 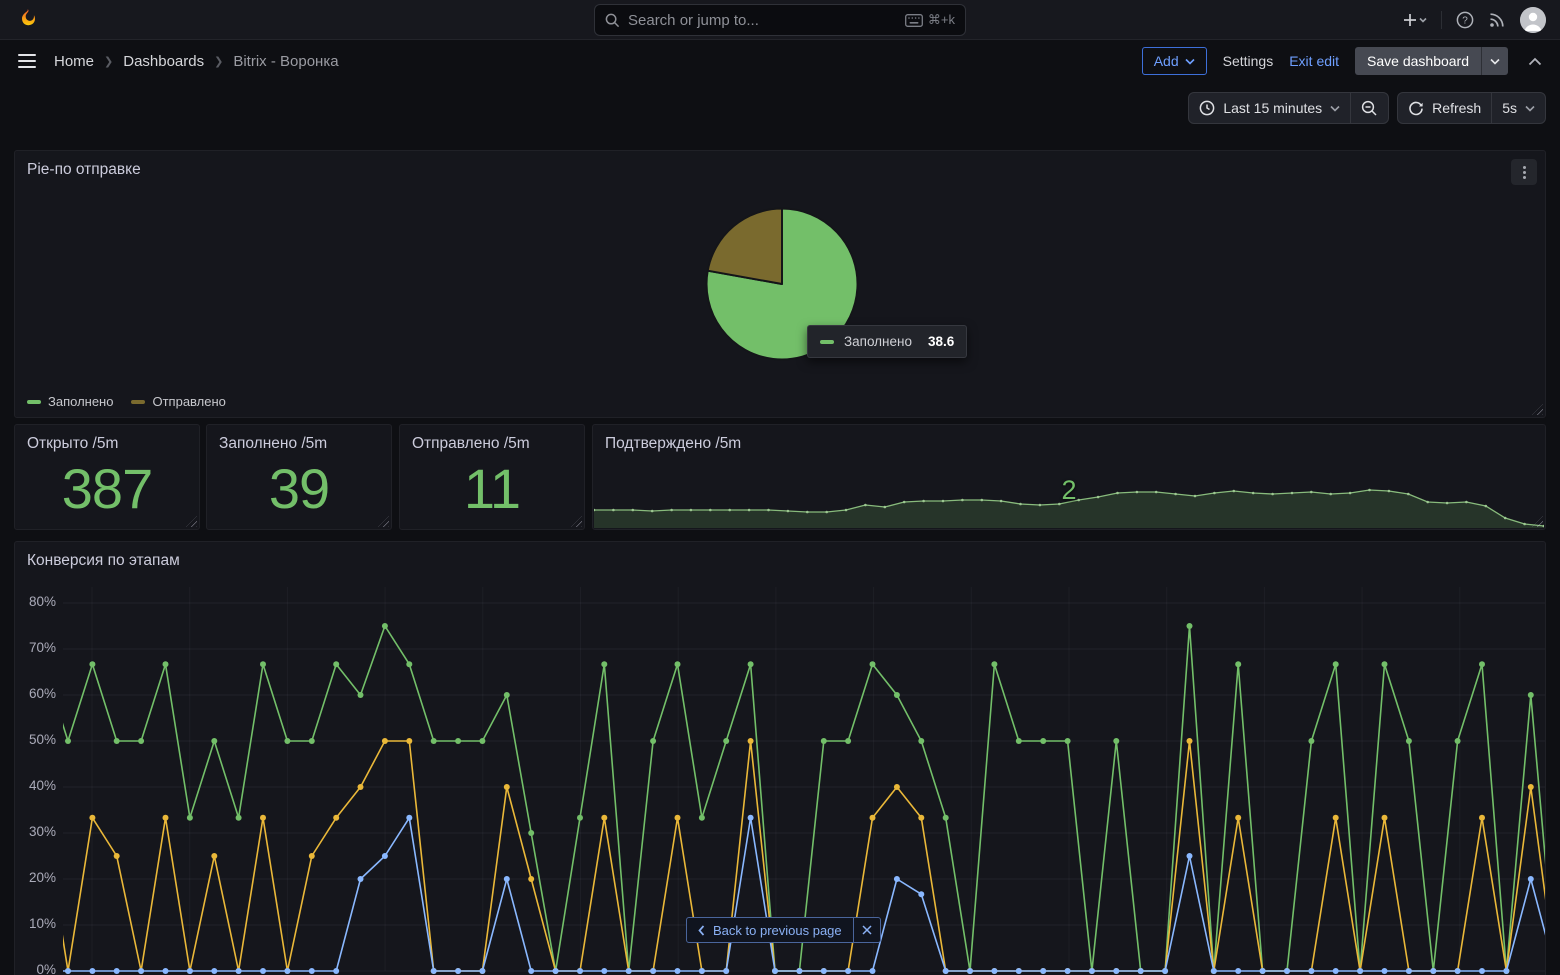 I want to click on legend-label: Отправлено, so click(x=189, y=401).